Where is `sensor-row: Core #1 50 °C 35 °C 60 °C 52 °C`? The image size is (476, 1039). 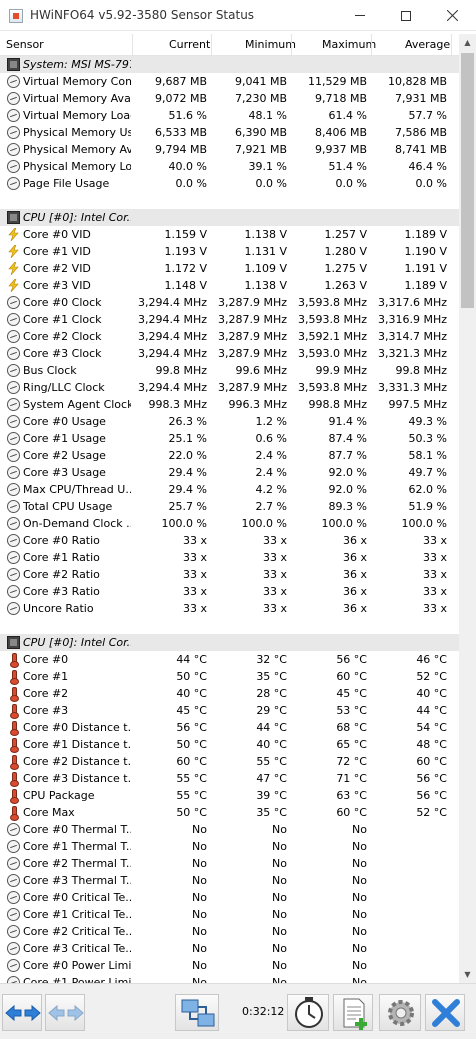
sensor-row: Core #1 50 °C 35 °C 60 °C 52 °C is located at coordinates (229, 676).